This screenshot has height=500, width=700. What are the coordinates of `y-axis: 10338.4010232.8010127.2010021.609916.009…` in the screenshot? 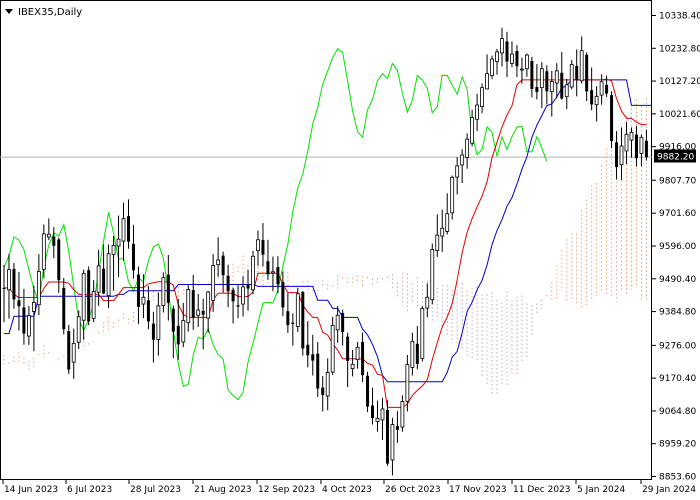 It's located at (676, 247).